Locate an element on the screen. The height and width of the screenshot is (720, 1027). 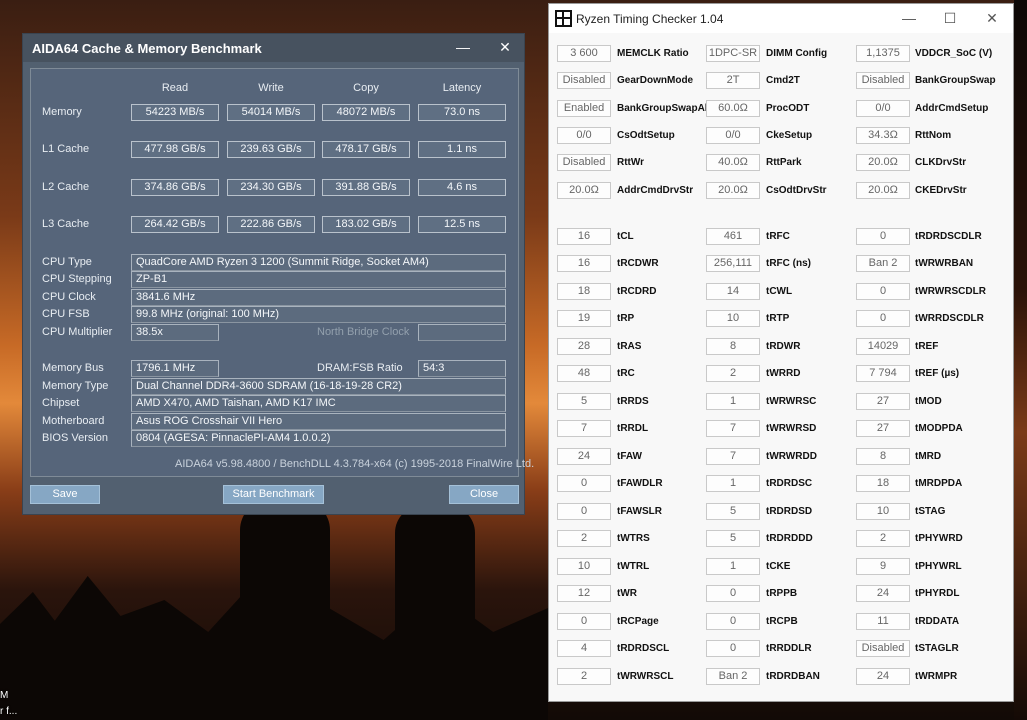
tmrdpda-label: tMRDPDA is located at coordinates (939, 483).